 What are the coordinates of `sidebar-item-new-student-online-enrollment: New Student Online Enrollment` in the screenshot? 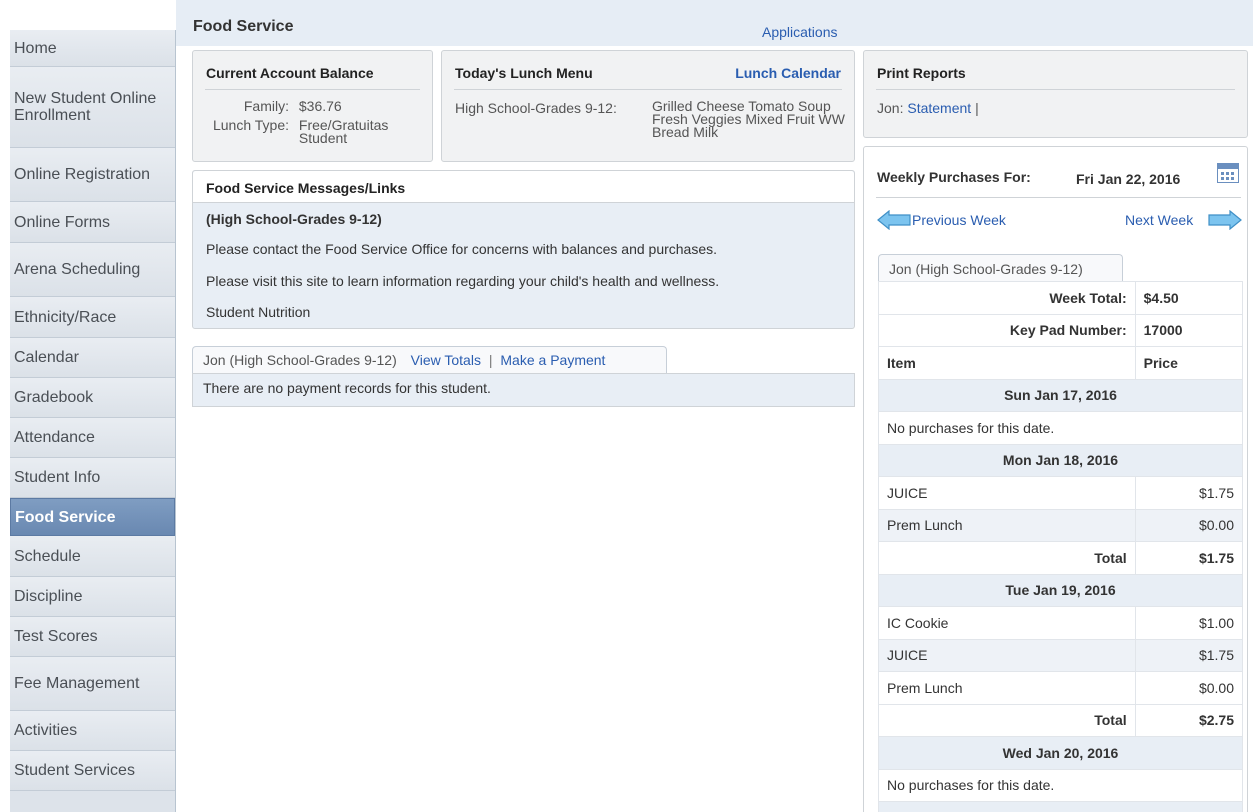 It's located at (92, 107).